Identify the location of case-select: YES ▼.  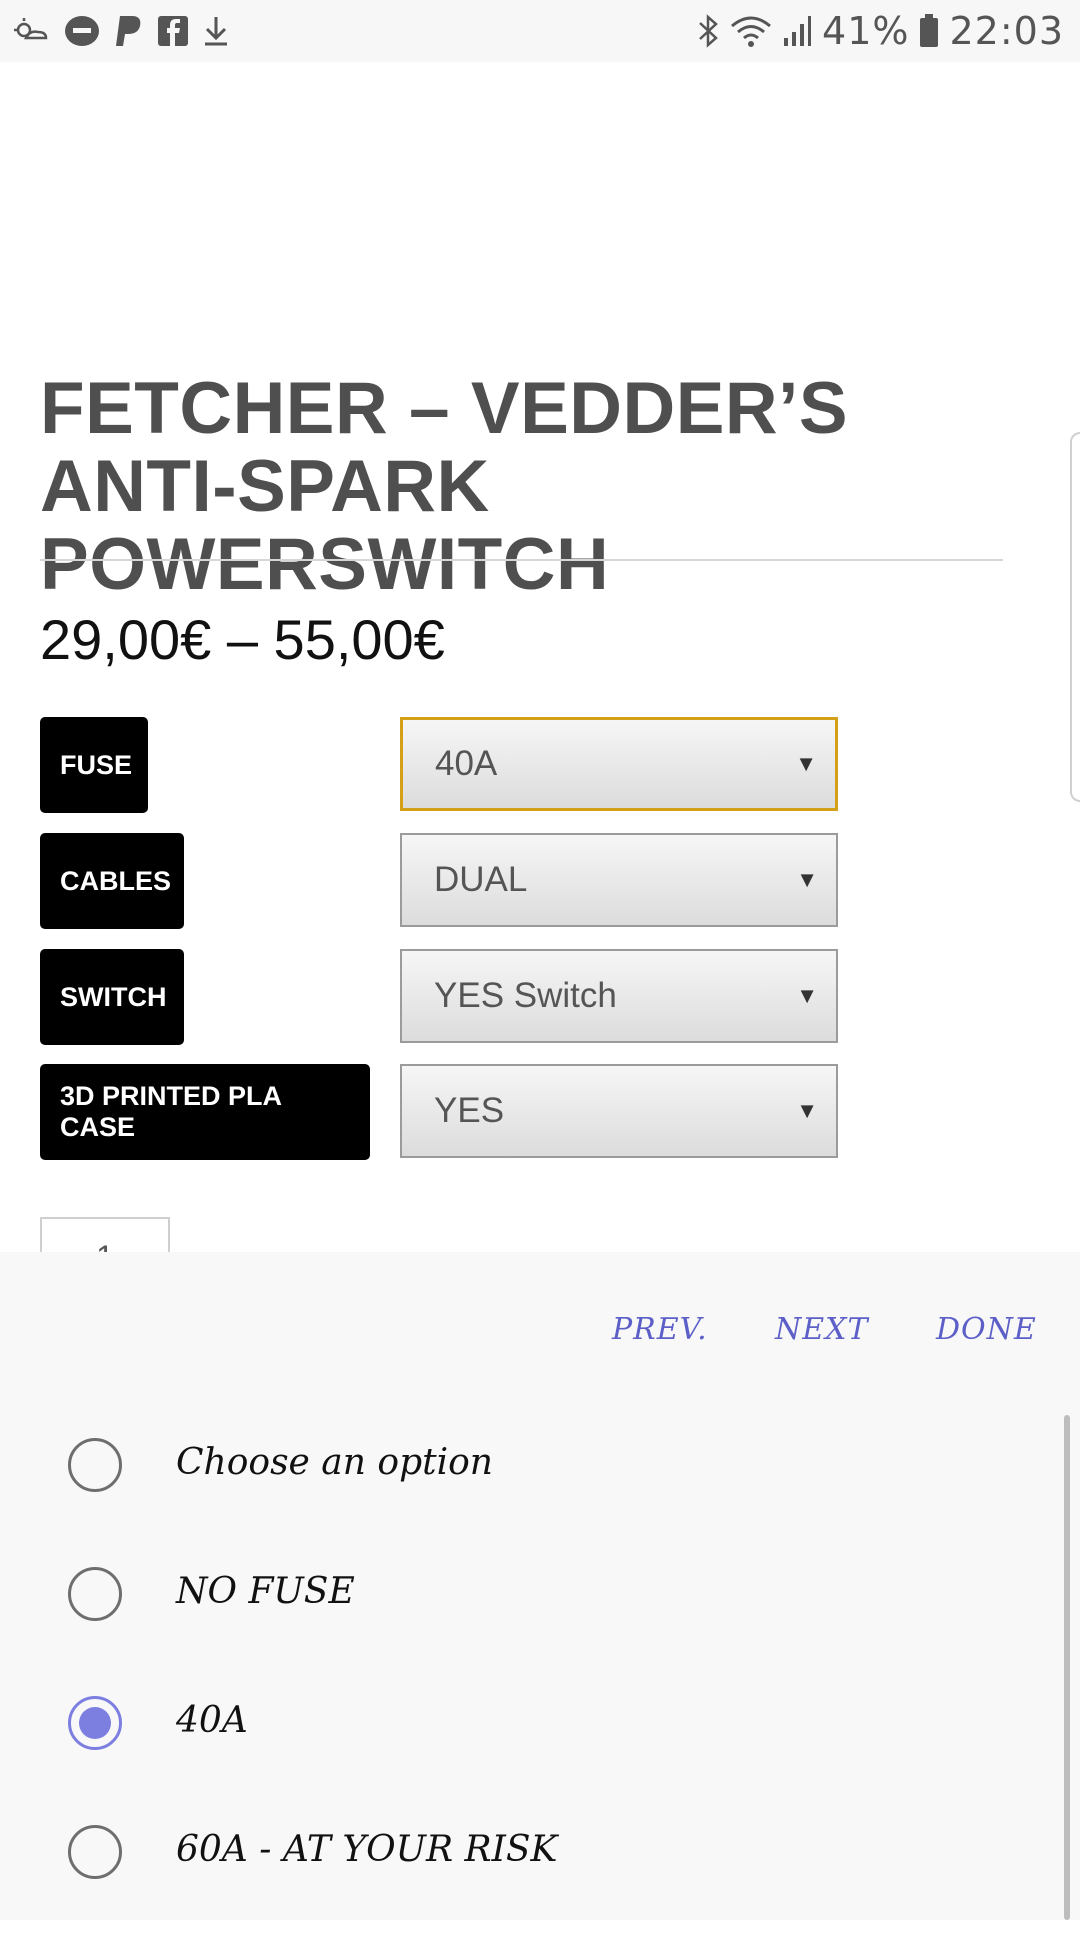
(619, 1111).